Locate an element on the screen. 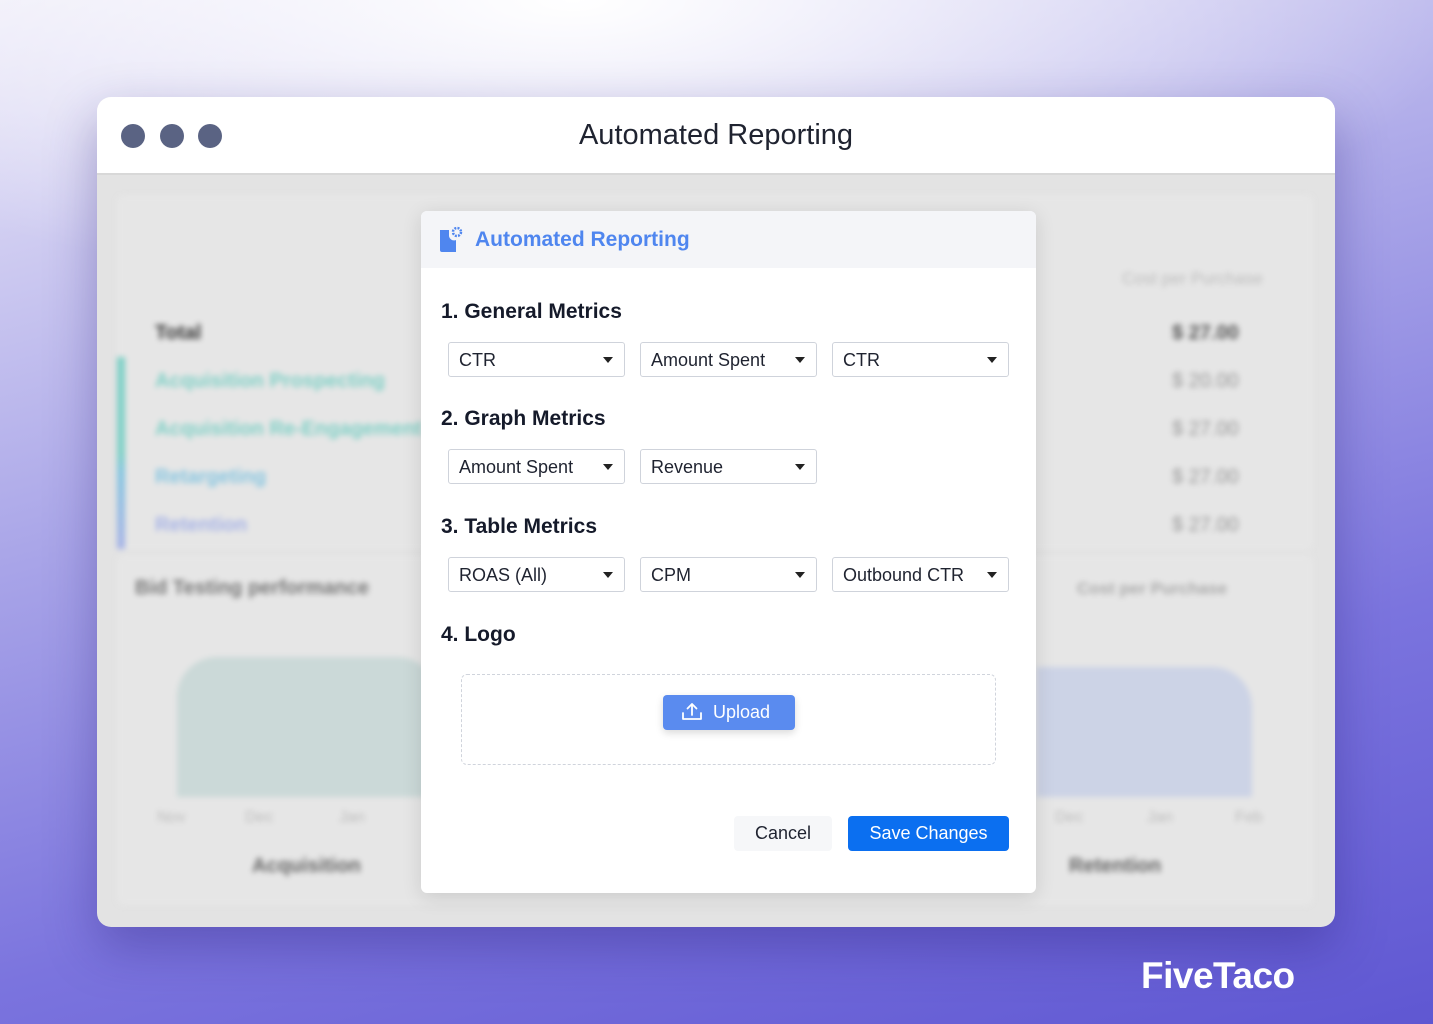  title-bar: Automated Reporting is located at coordinates (716, 136).